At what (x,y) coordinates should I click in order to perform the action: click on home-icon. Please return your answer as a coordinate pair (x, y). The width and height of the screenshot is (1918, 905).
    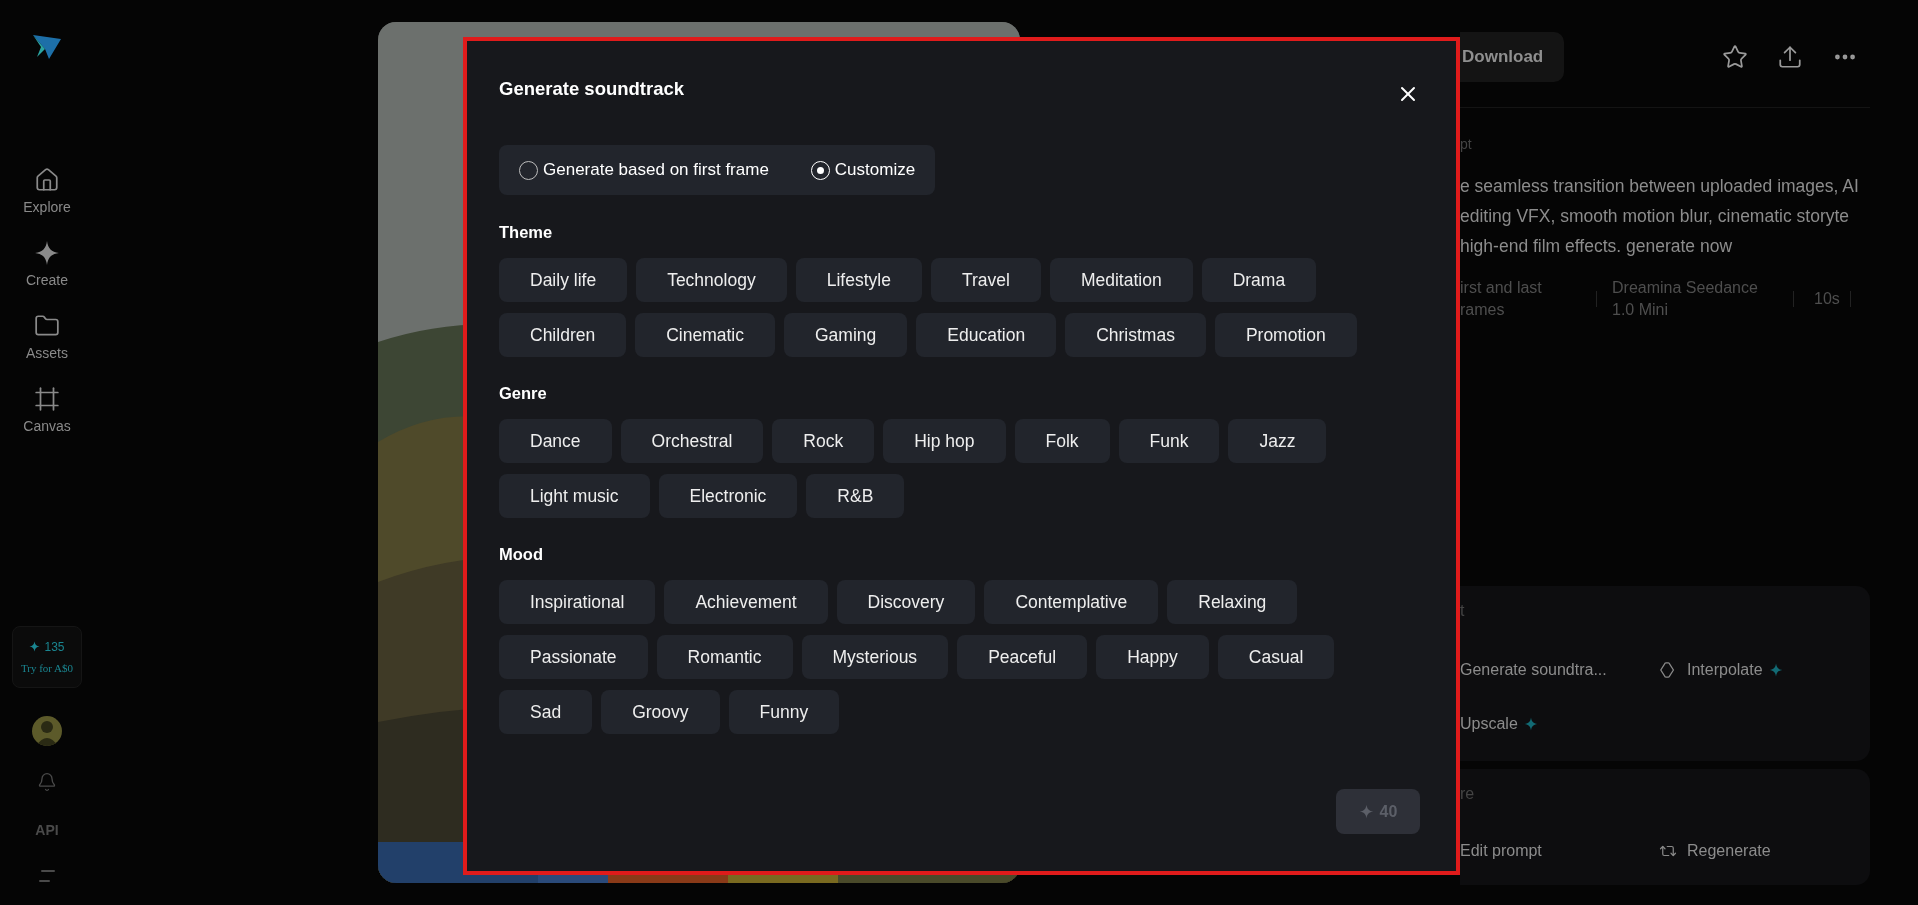
    Looking at the image, I should click on (47, 180).